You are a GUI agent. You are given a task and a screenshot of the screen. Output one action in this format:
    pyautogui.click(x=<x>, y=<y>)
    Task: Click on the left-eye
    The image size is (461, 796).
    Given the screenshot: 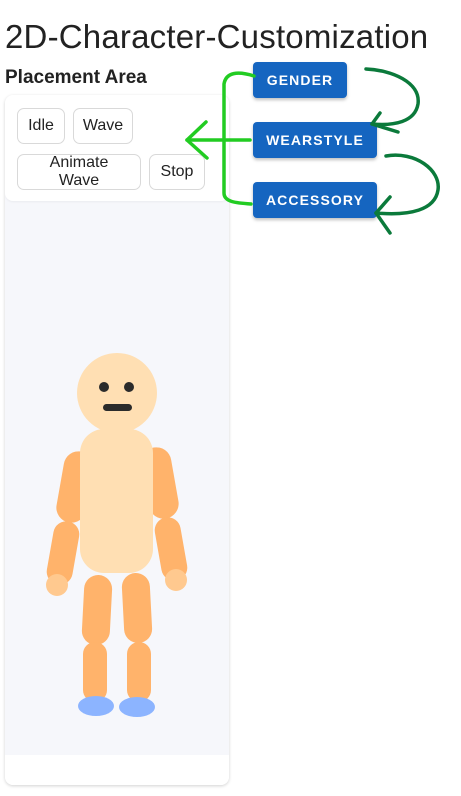 What is the action you would take?
    pyautogui.click(x=104, y=387)
    